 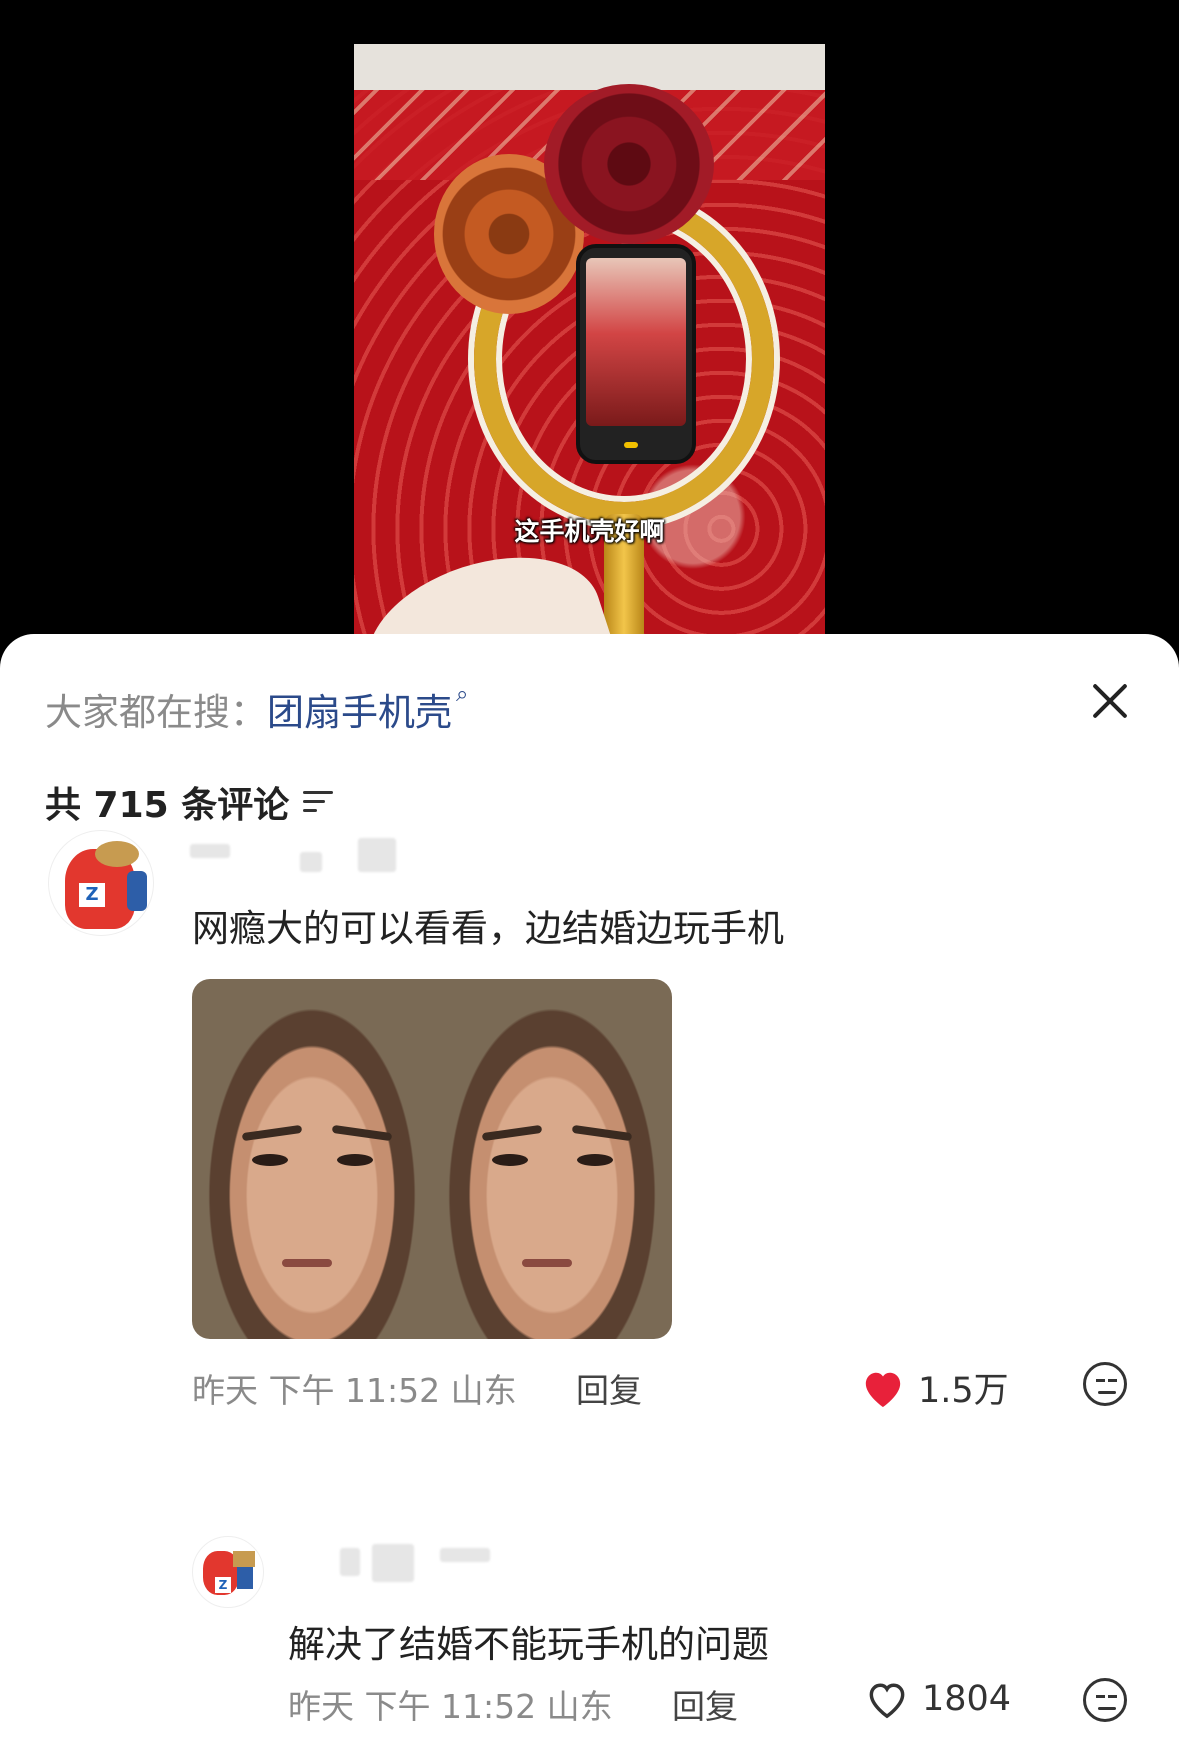 What do you see at coordinates (167, 805) in the screenshot?
I see `comment-count: 共 715 条评论` at bounding box center [167, 805].